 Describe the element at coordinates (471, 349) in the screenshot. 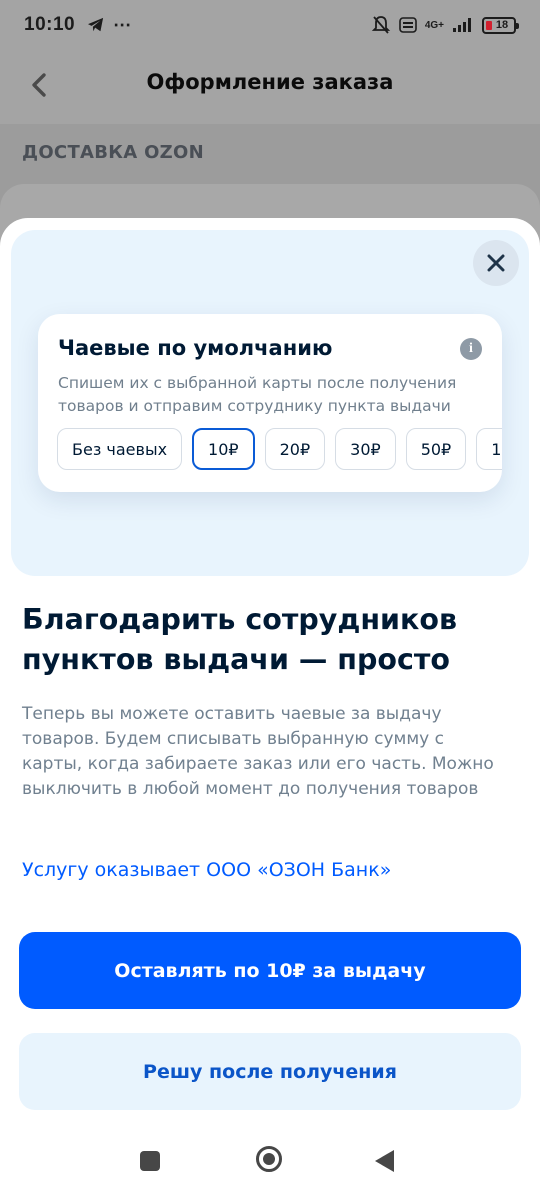

I see `info-icon: i` at that location.